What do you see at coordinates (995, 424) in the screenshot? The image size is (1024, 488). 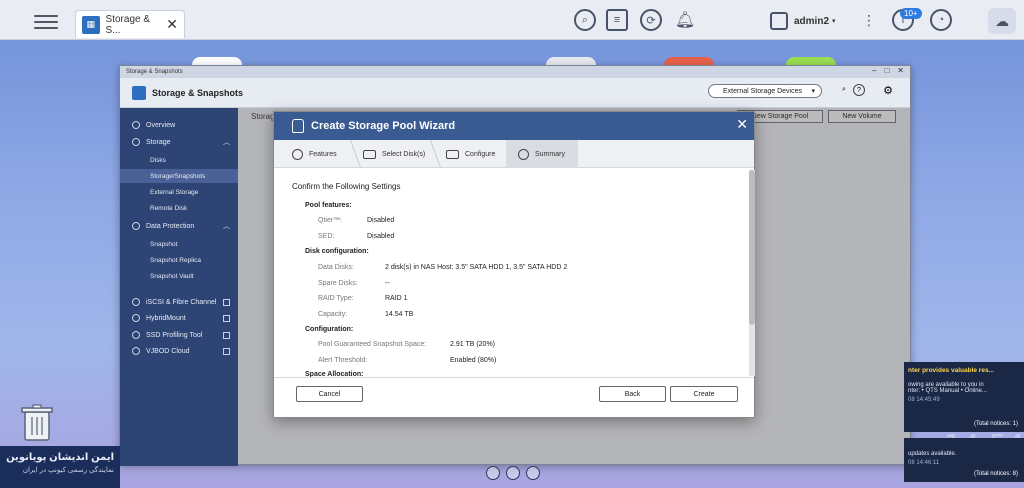 I see `notification-count: (Total notices: 1)` at bounding box center [995, 424].